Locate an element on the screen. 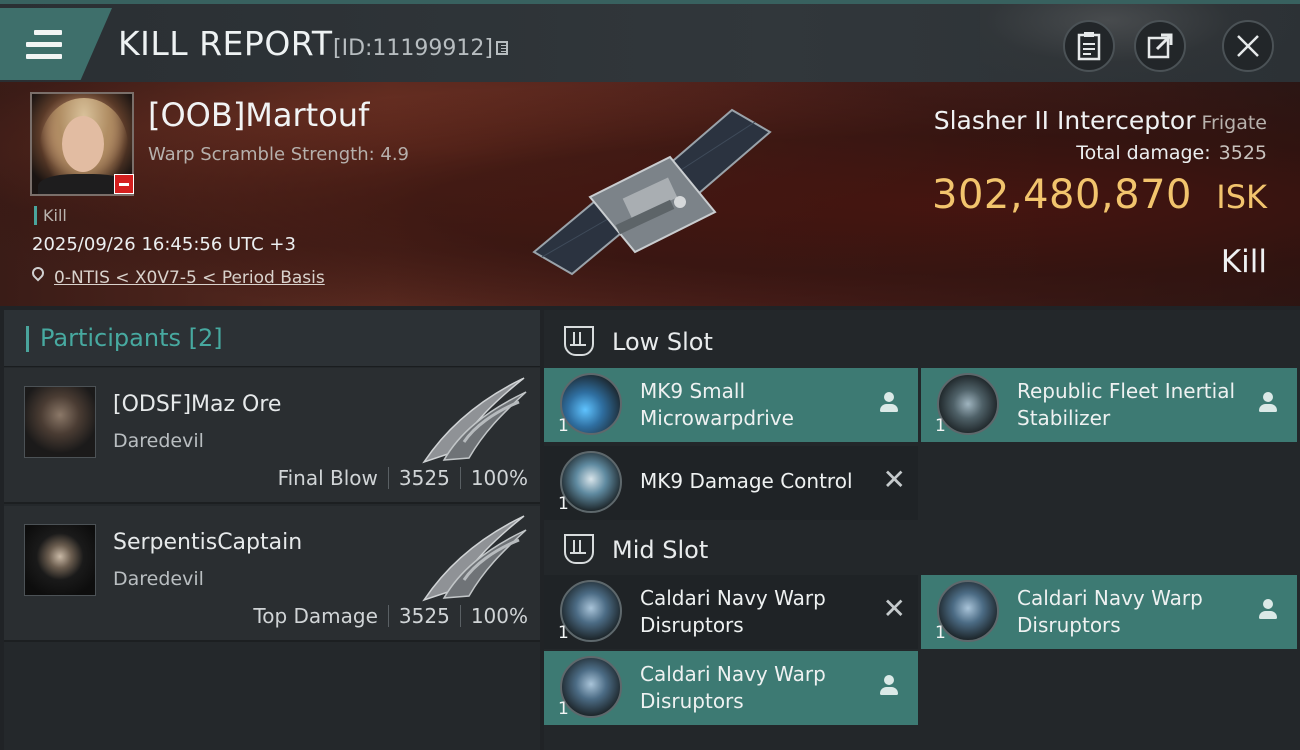 Image resolution: width=1300 pixels, height=750 pixels. close-button is located at coordinates (1248, 46).